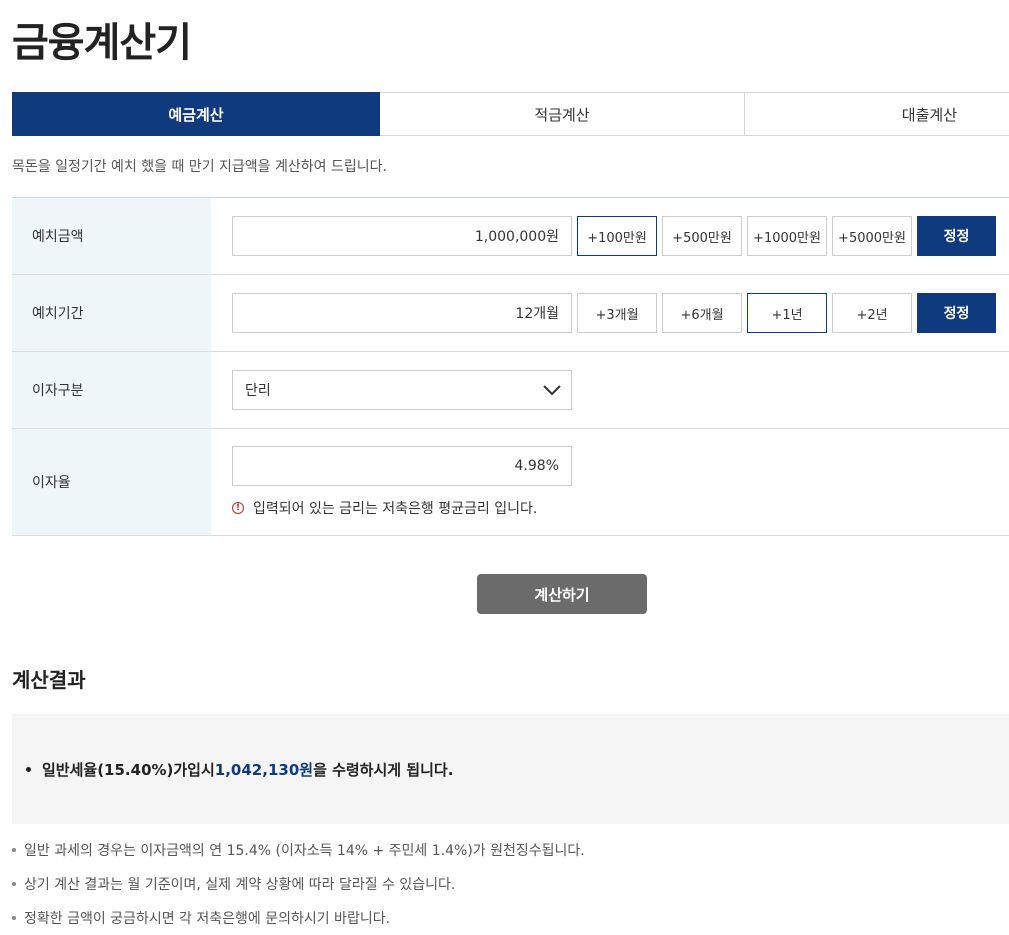 The width and height of the screenshot is (1009, 935). What do you see at coordinates (383, 769) in the screenshot?
I see `result-suffix: 을 수령하시게 됩니다.` at bounding box center [383, 769].